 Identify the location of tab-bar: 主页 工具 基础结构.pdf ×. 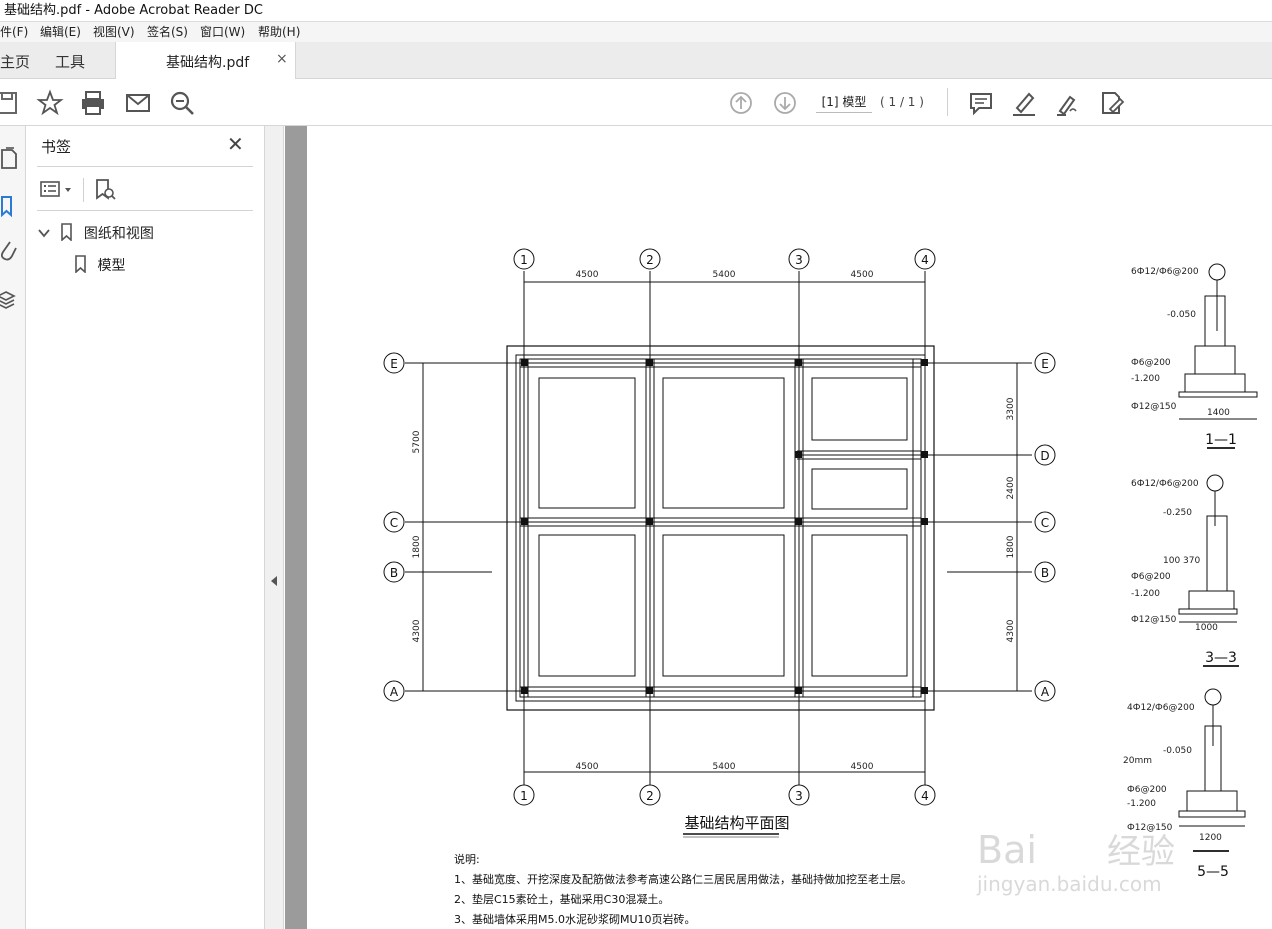
(636, 60).